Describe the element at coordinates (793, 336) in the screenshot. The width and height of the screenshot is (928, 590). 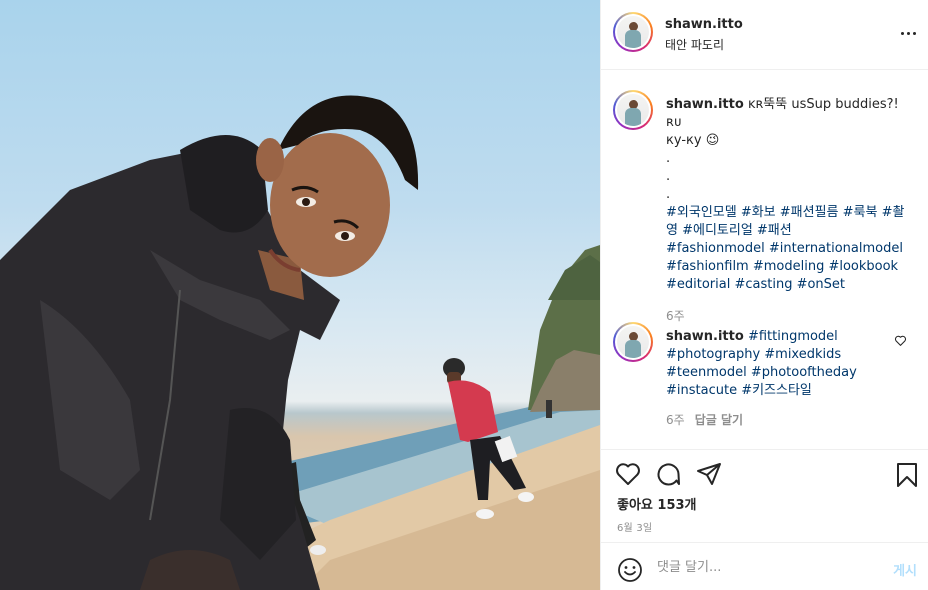
I see `comment-hashtags: #fittingmodel` at that location.